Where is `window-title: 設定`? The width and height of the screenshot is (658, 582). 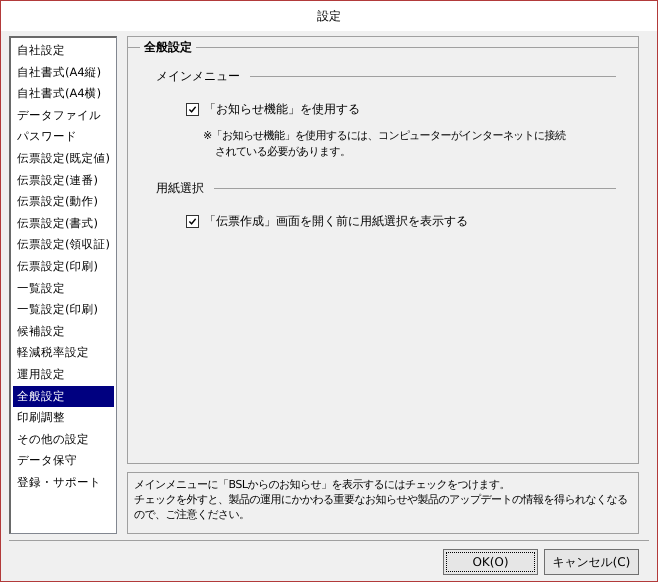
window-title: 設定 is located at coordinates (329, 16).